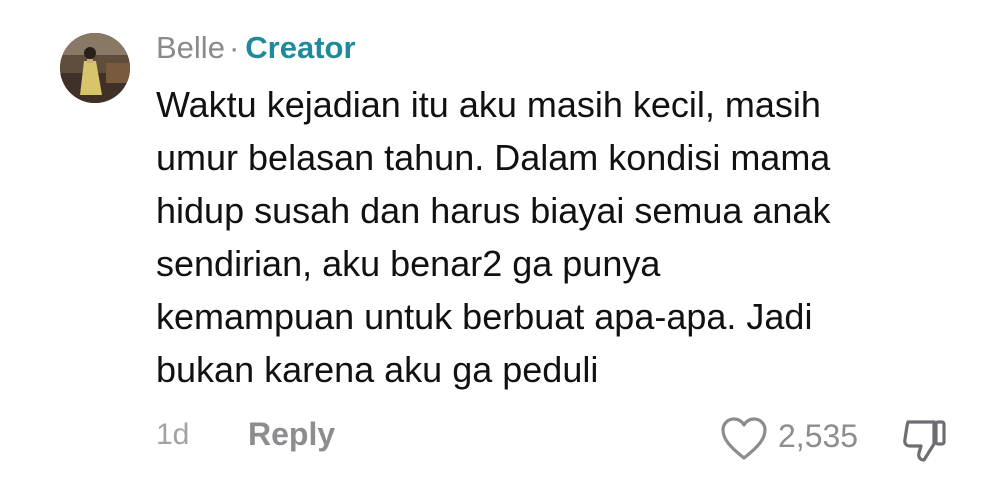  What do you see at coordinates (300, 47) in the screenshot?
I see `creator-badge: Creator` at bounding box center [300, 47].